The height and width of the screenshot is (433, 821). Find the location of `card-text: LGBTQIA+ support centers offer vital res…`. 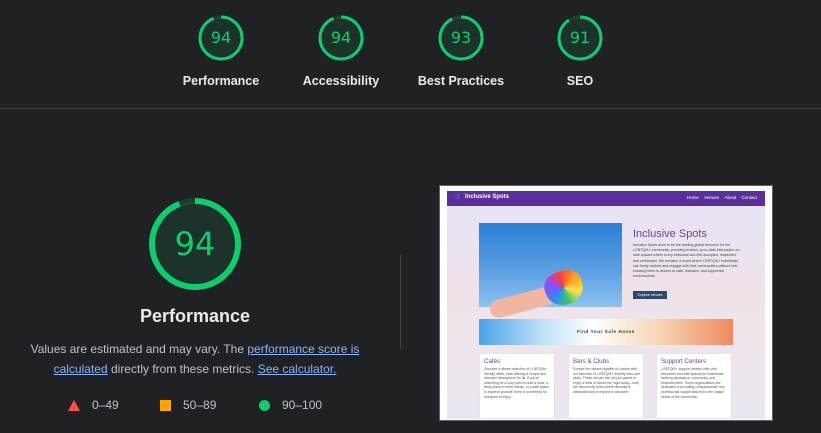

card-text: LGBTQIA+ support centers offer vital res… is located at coordinates (693, 383).